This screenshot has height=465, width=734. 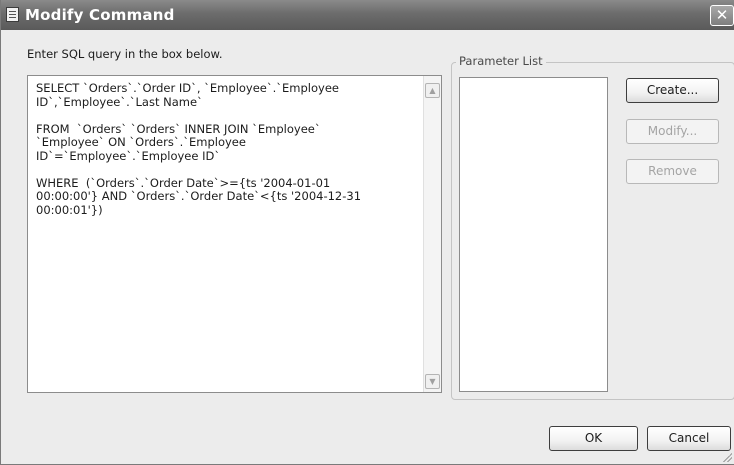 What do you see at coordinates (100, 15) in the screenshot?
I see `dialog-title: Modify Command` at bounding box center [100, 15].